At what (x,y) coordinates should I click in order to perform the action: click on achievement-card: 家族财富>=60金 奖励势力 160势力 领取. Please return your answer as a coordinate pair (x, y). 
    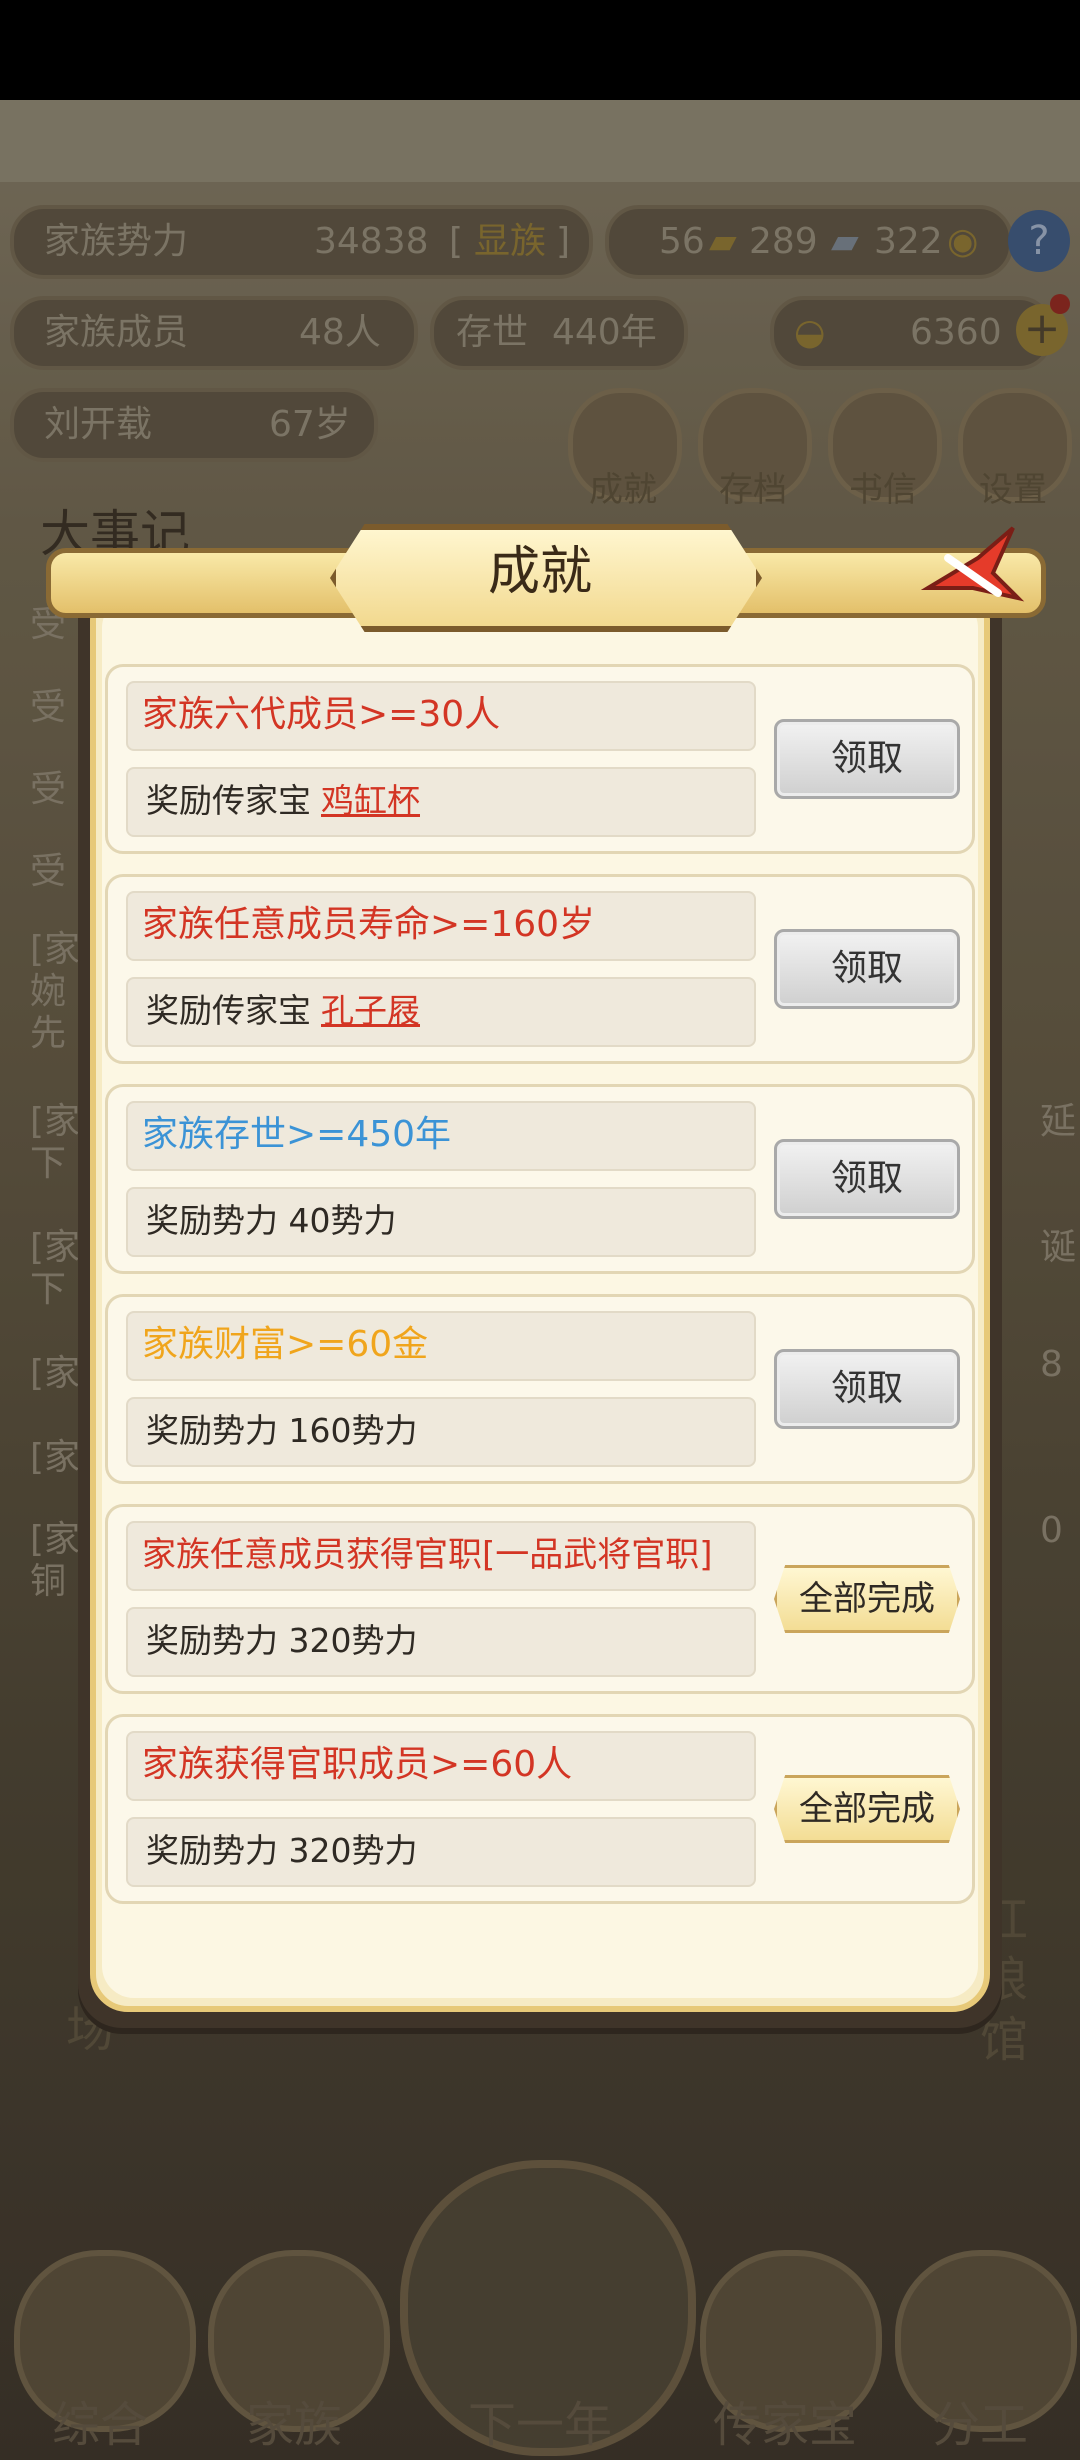
    Looking at the image, I should click on (540, 1389).